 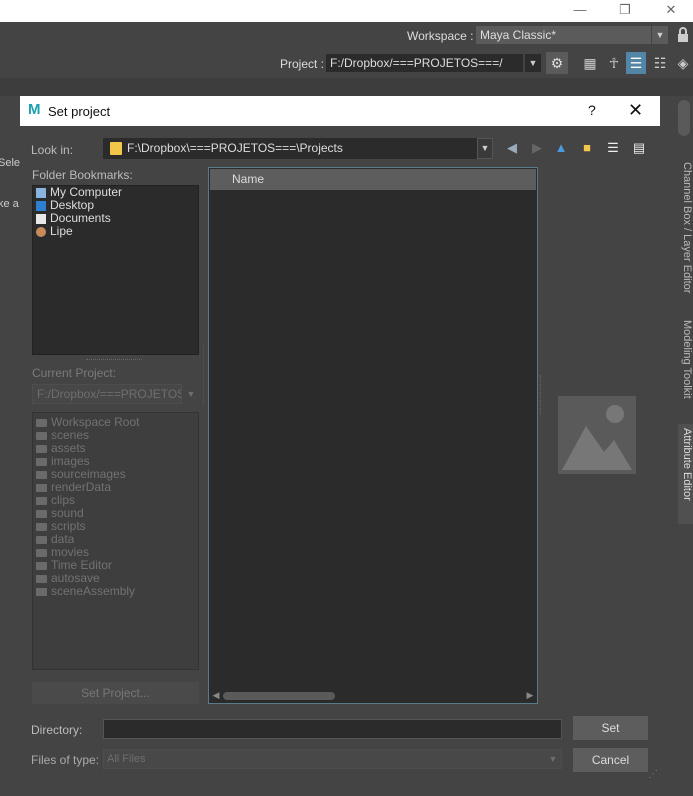 I want to click on help-button: ?, so click(x=592, y=110).